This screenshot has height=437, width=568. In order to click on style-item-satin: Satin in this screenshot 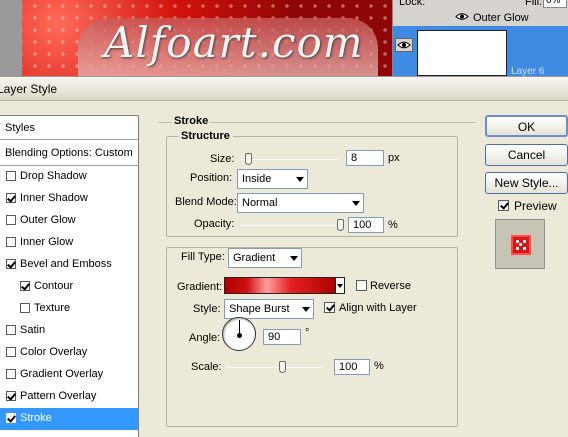, I will do `click(69, 331)`.